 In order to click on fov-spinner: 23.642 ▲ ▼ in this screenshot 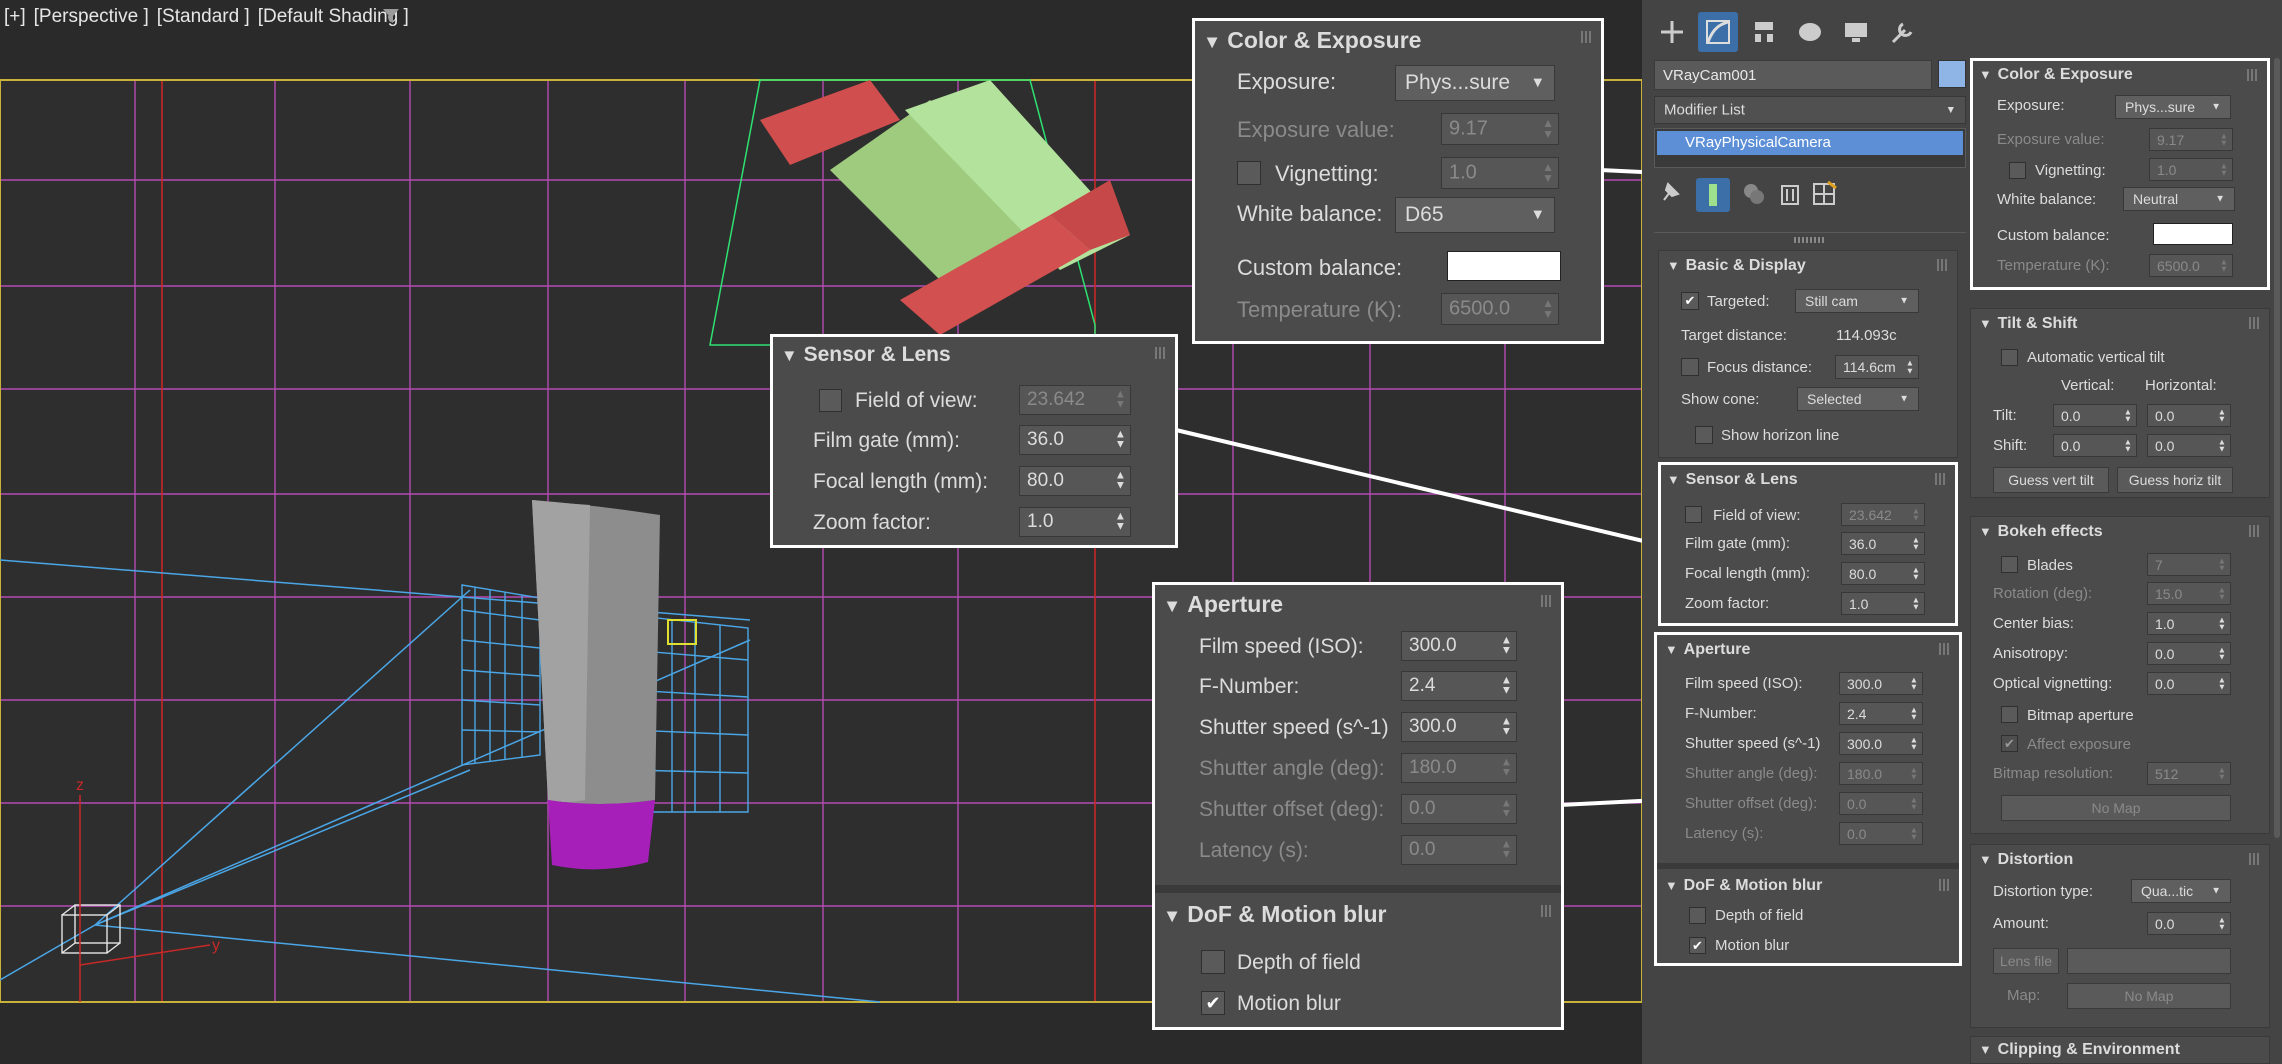, I will do `click(1883, 514)`.